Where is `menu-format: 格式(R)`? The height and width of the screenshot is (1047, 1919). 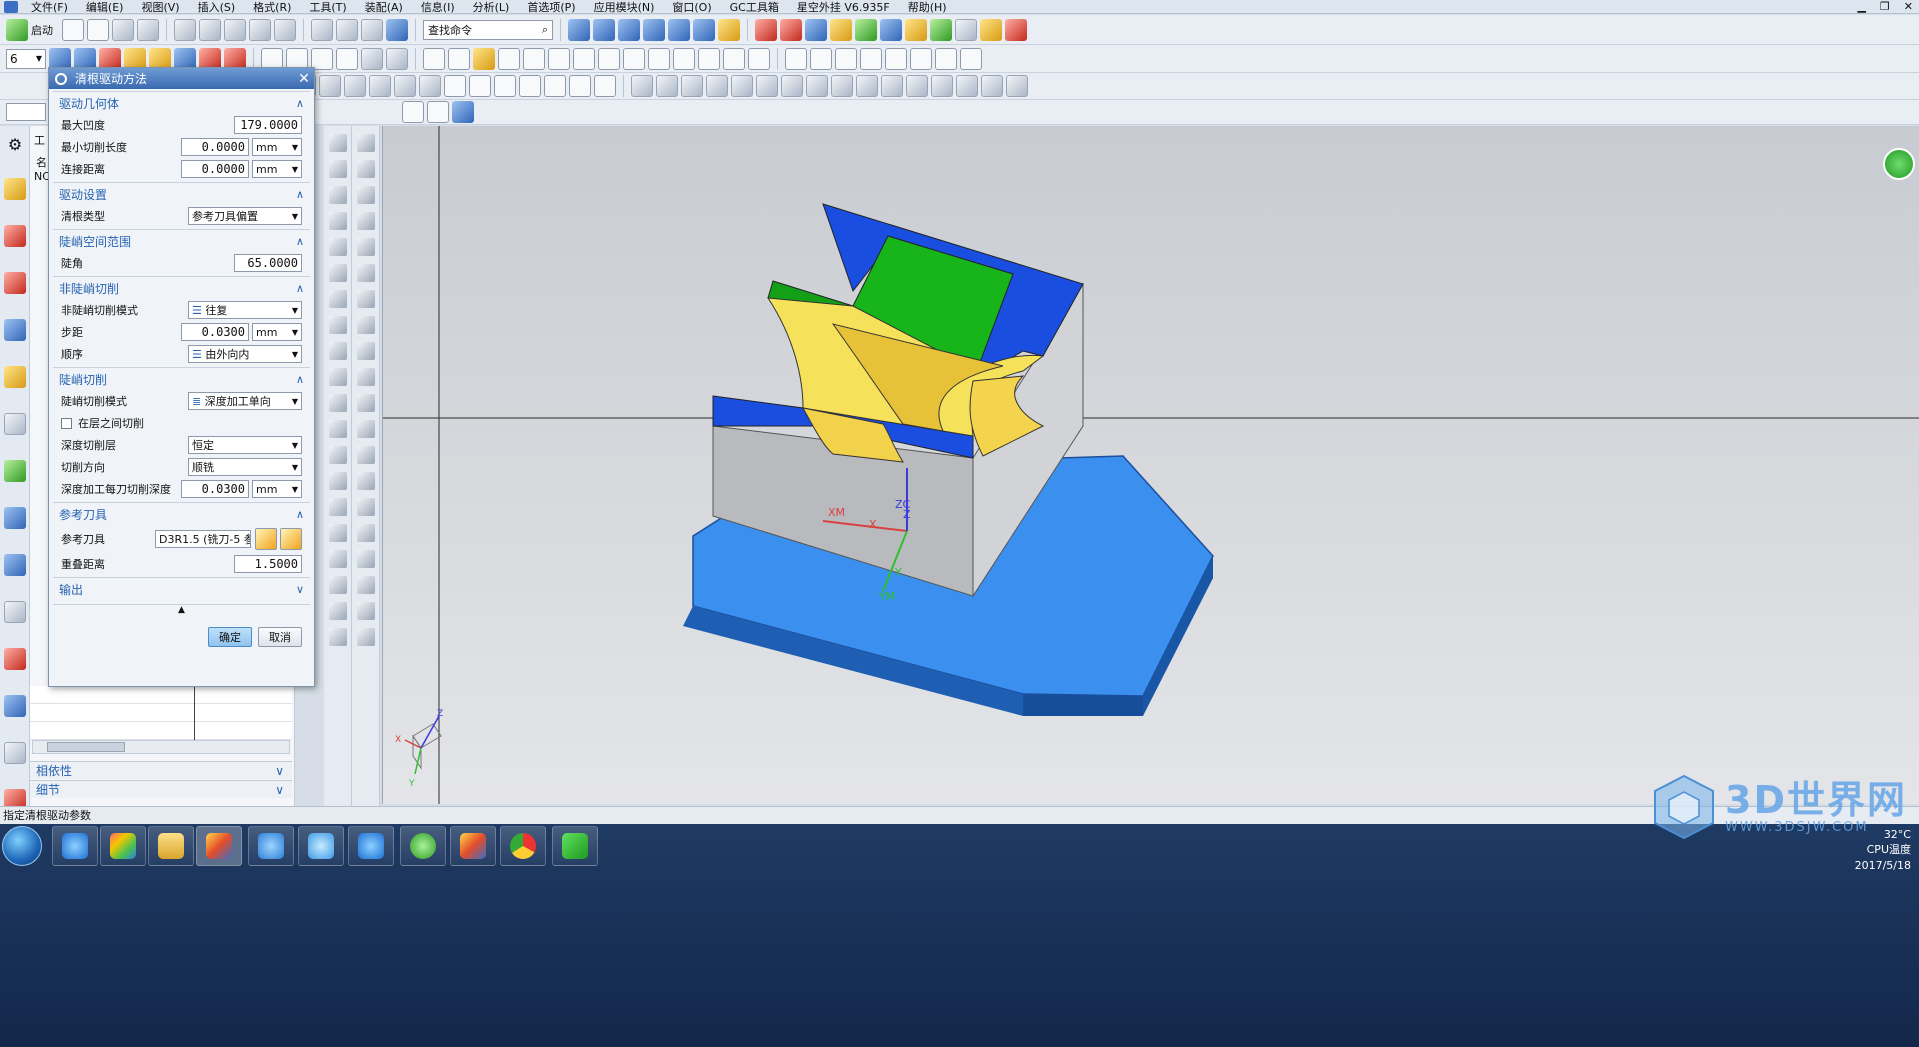 menu-format: 格式(R) is located at coordinates (272, 7).